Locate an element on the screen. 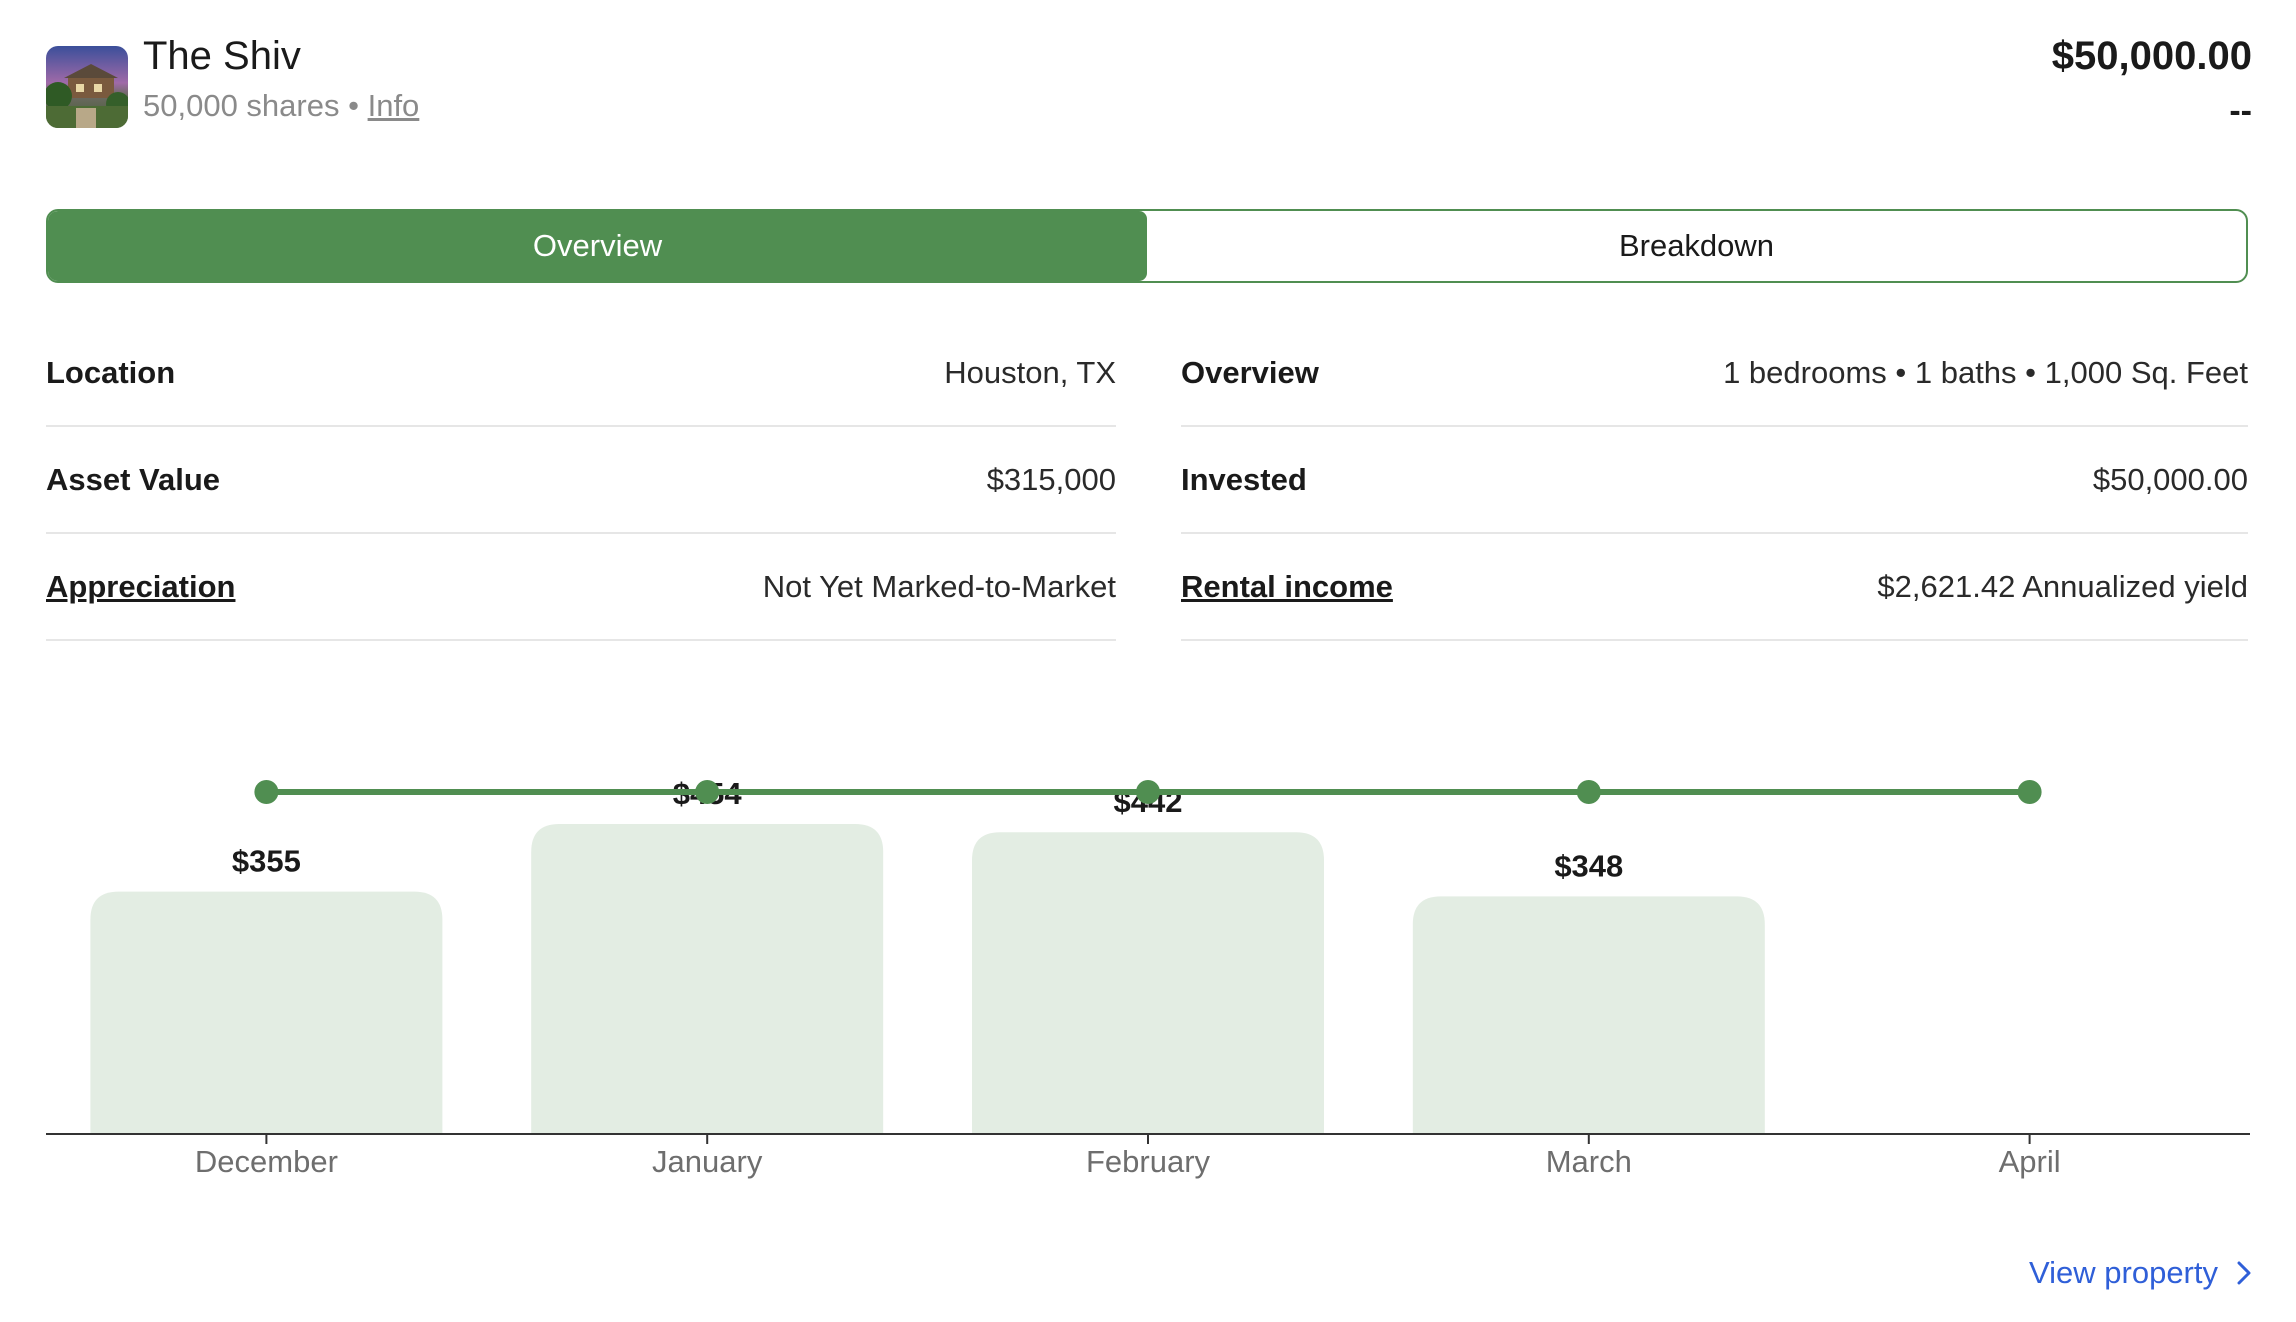  view-tabs: Overview Breakdown is located at coordinates (1147, 246).